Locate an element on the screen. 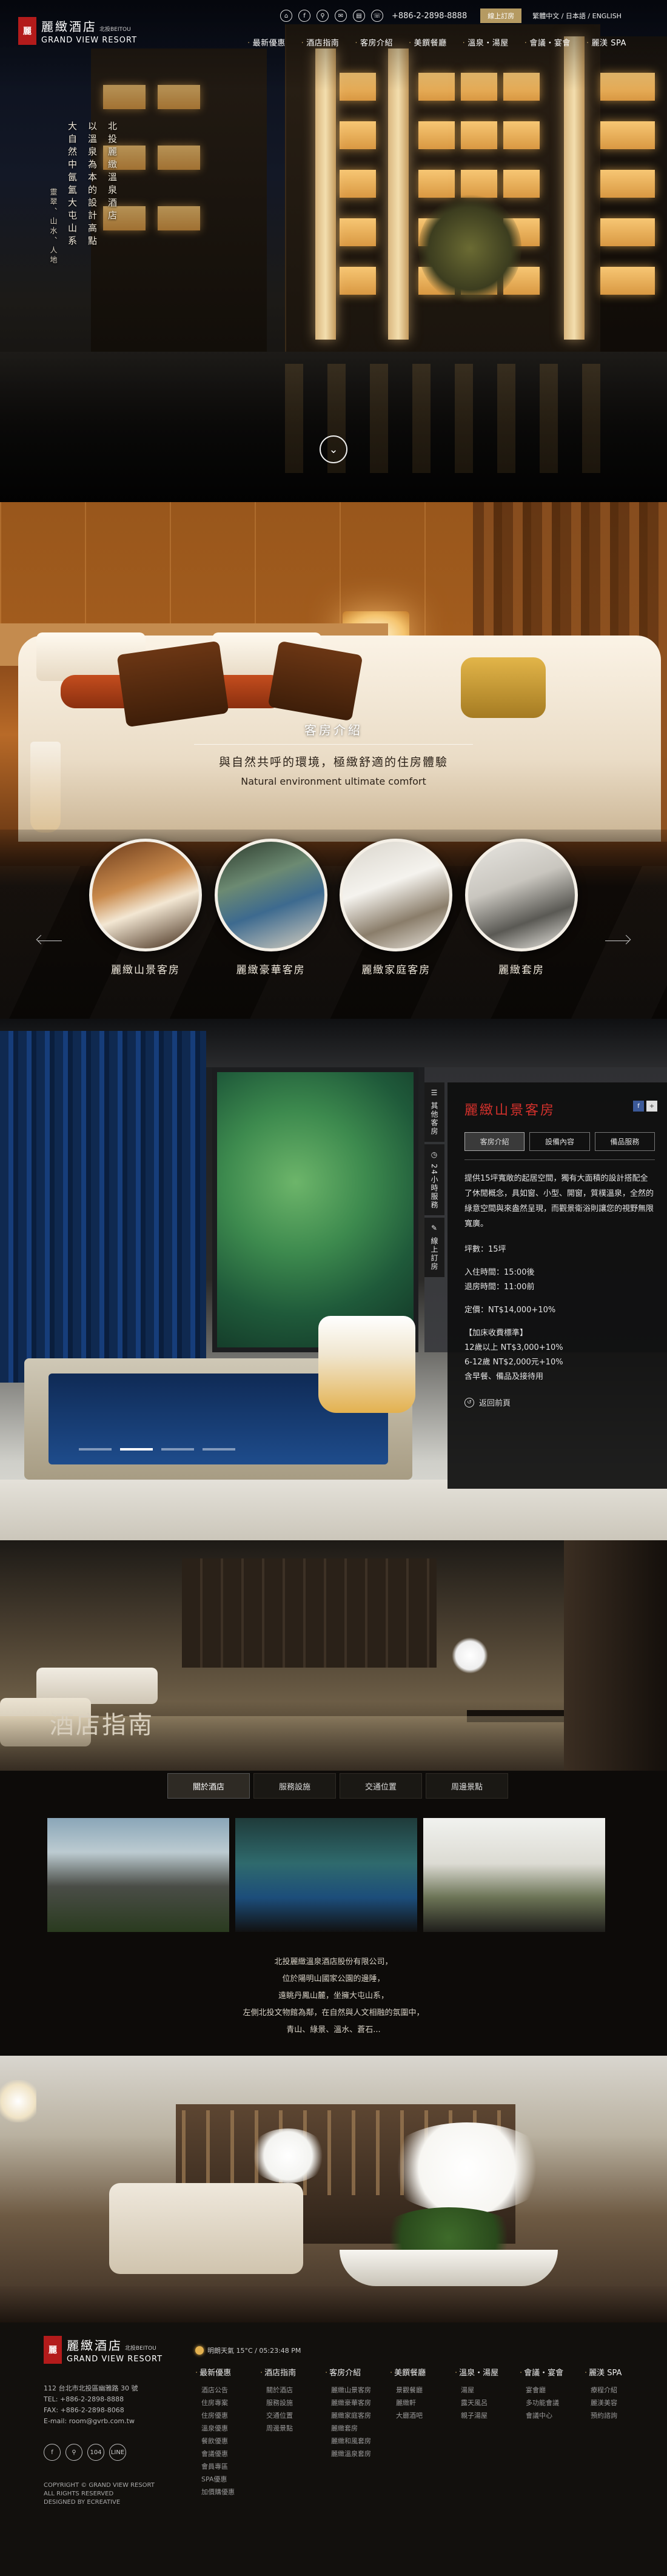  footer-tel: TEL: +886-2-2898-8888 is located at coordinates (91, 2399).